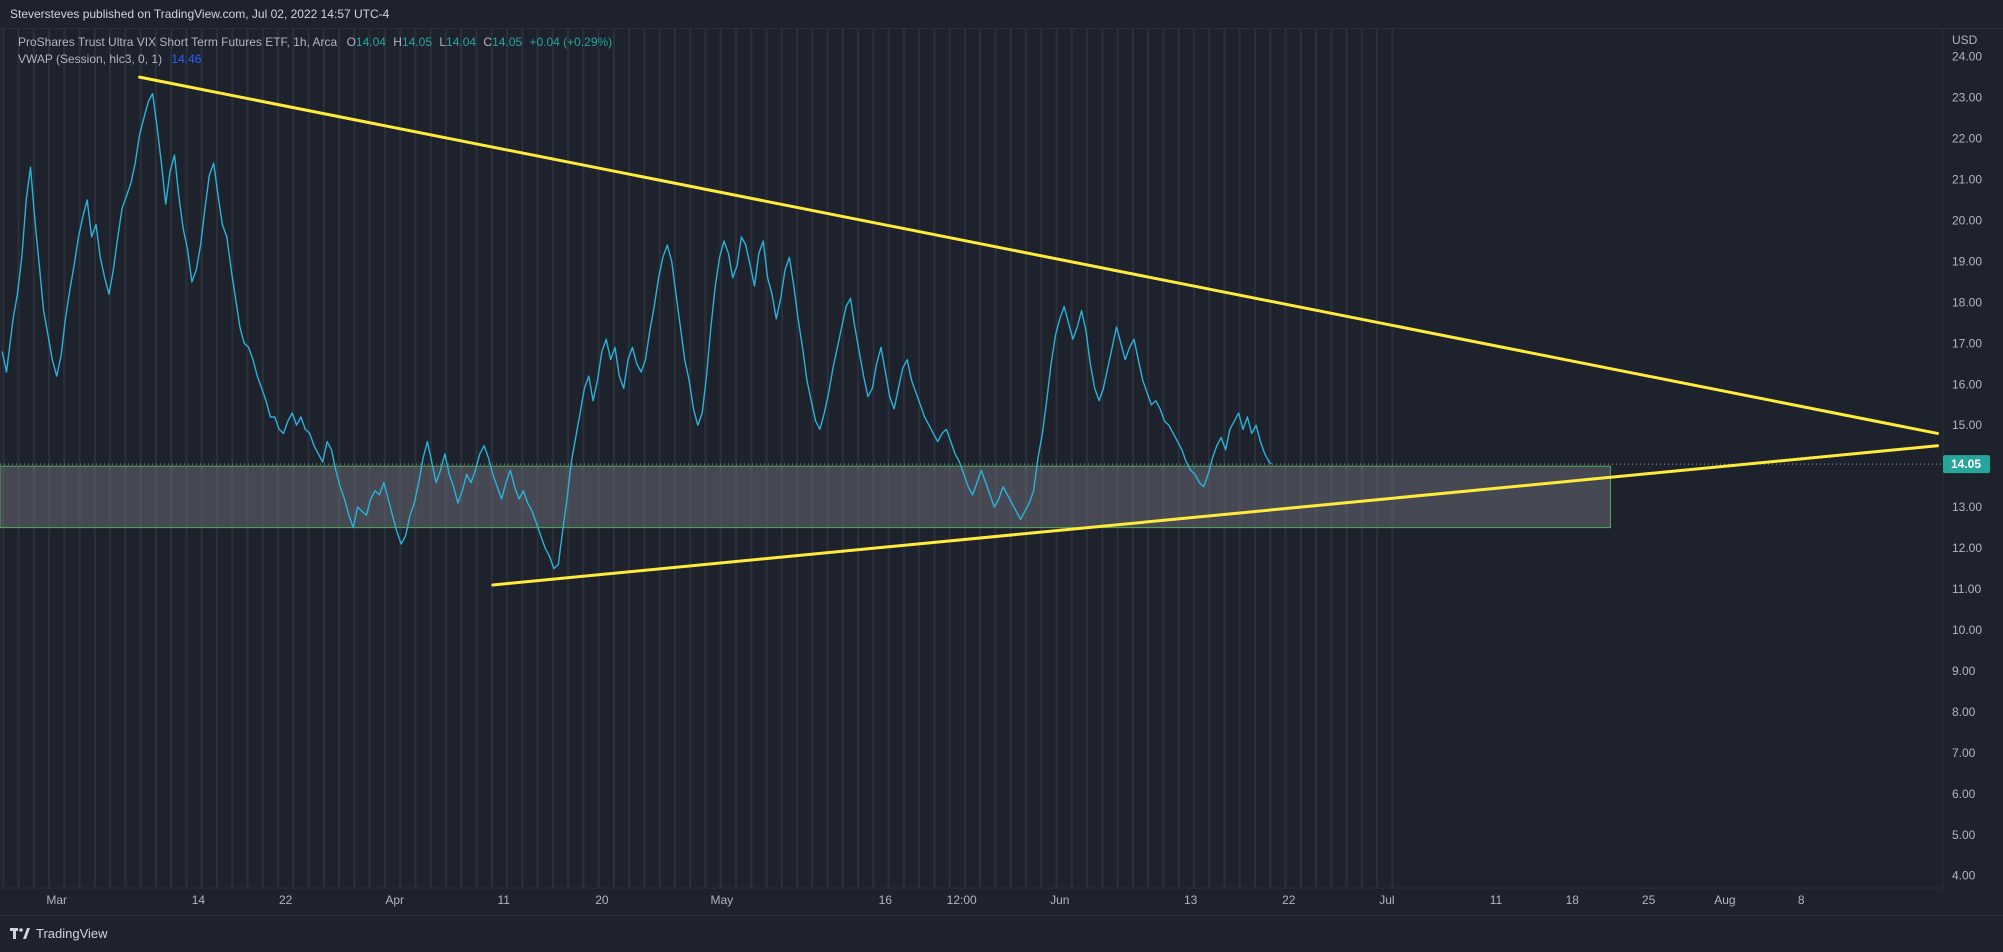 The image size is (2003, 952). I want to click on x-tick-label: 11, so click(1496, 900).